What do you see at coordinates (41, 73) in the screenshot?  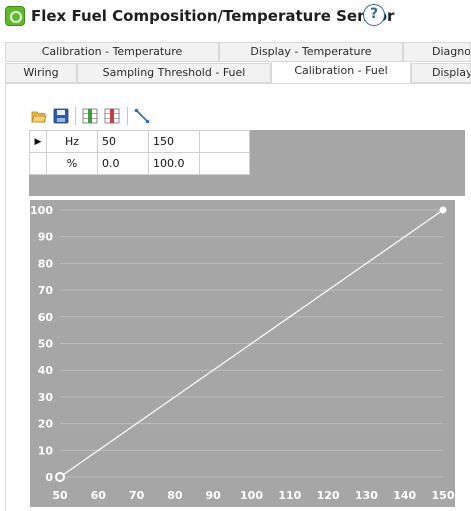 I see `tab-wiring: Wiring` at bounding box center [41, 73].